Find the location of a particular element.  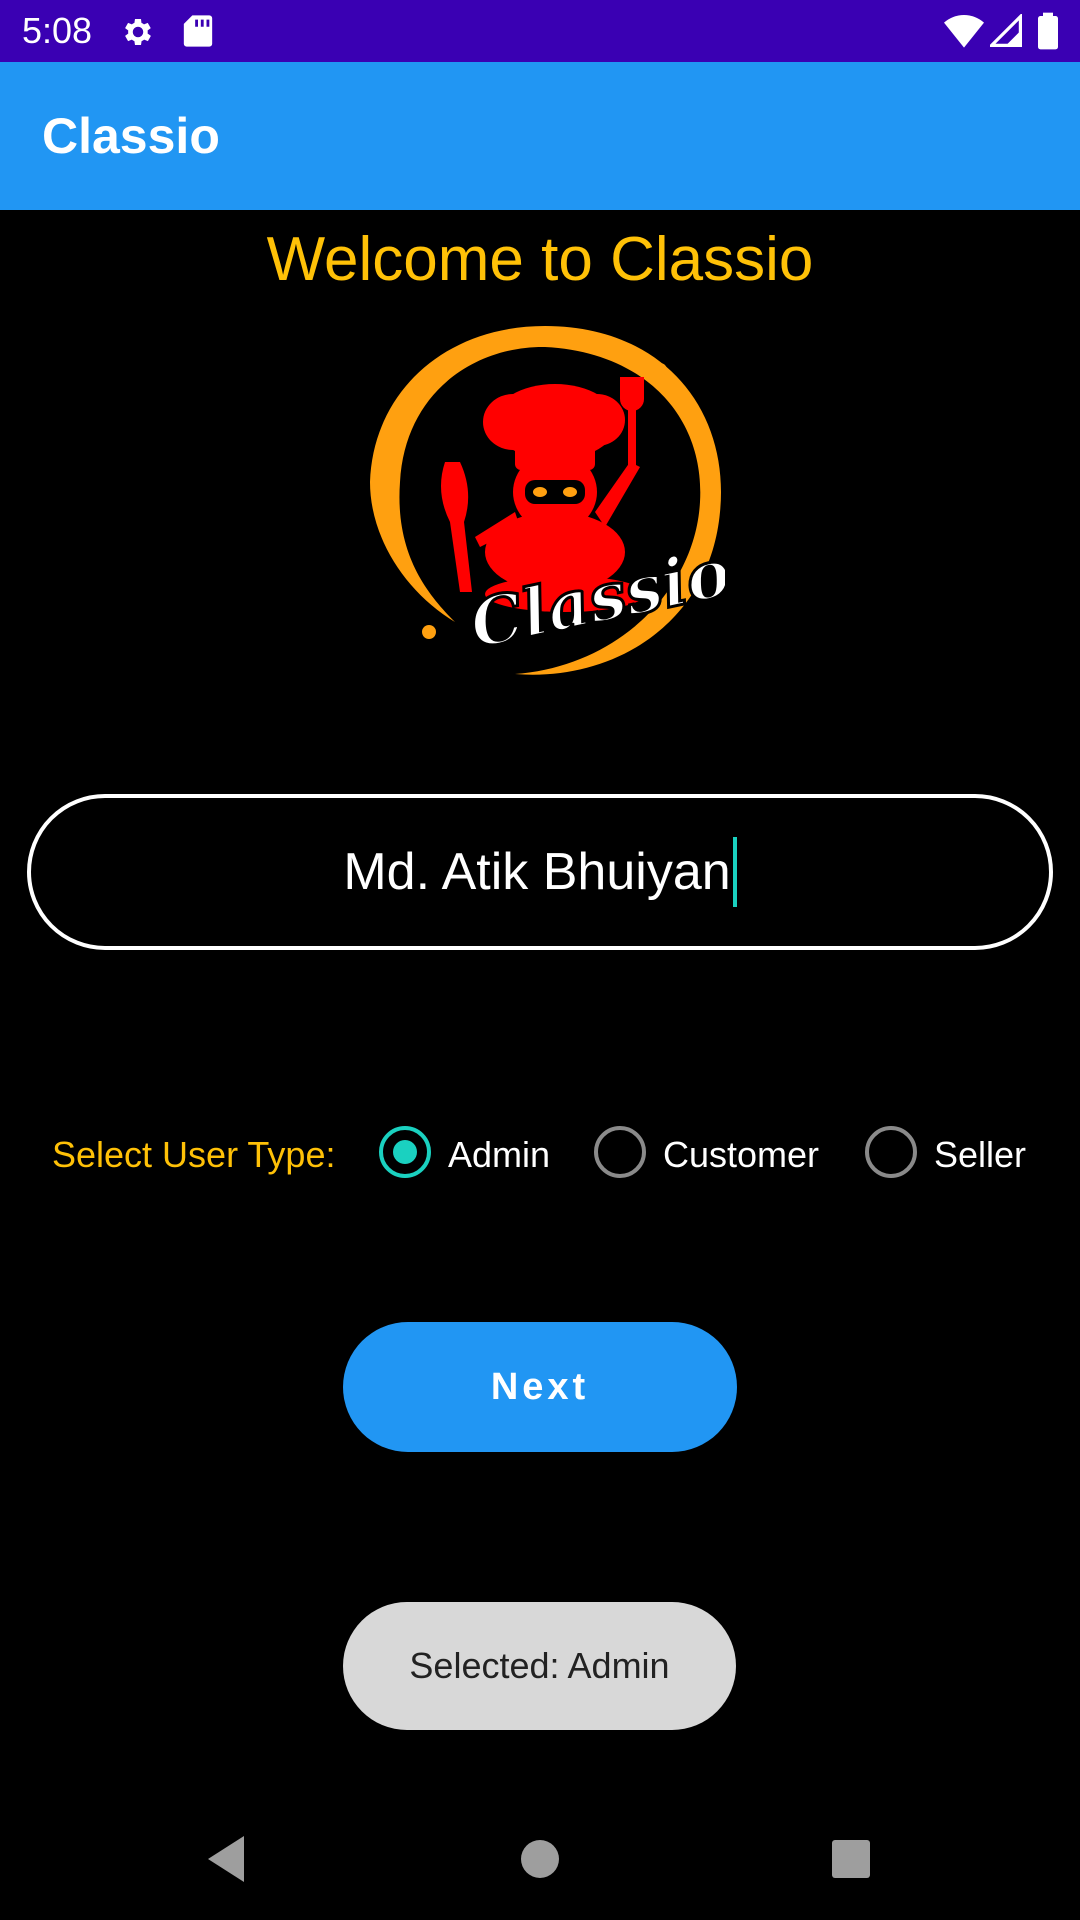

text-cursor is located at coordinates (734, 872).